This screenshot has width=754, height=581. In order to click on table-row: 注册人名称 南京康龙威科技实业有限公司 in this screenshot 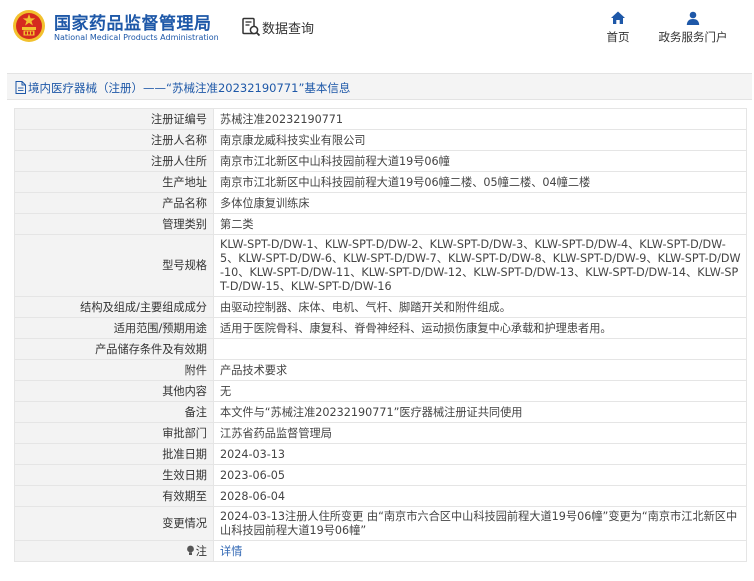, I will do `click(380, 140)`.